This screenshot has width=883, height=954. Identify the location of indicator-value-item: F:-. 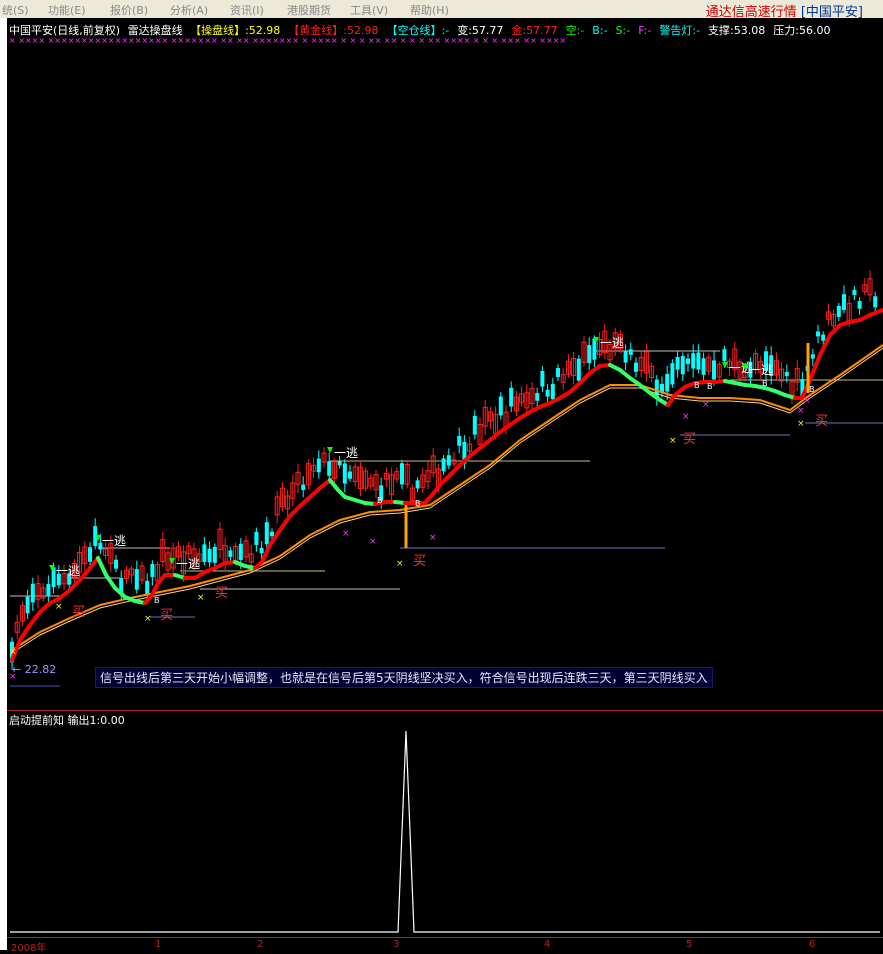
(646, 30).